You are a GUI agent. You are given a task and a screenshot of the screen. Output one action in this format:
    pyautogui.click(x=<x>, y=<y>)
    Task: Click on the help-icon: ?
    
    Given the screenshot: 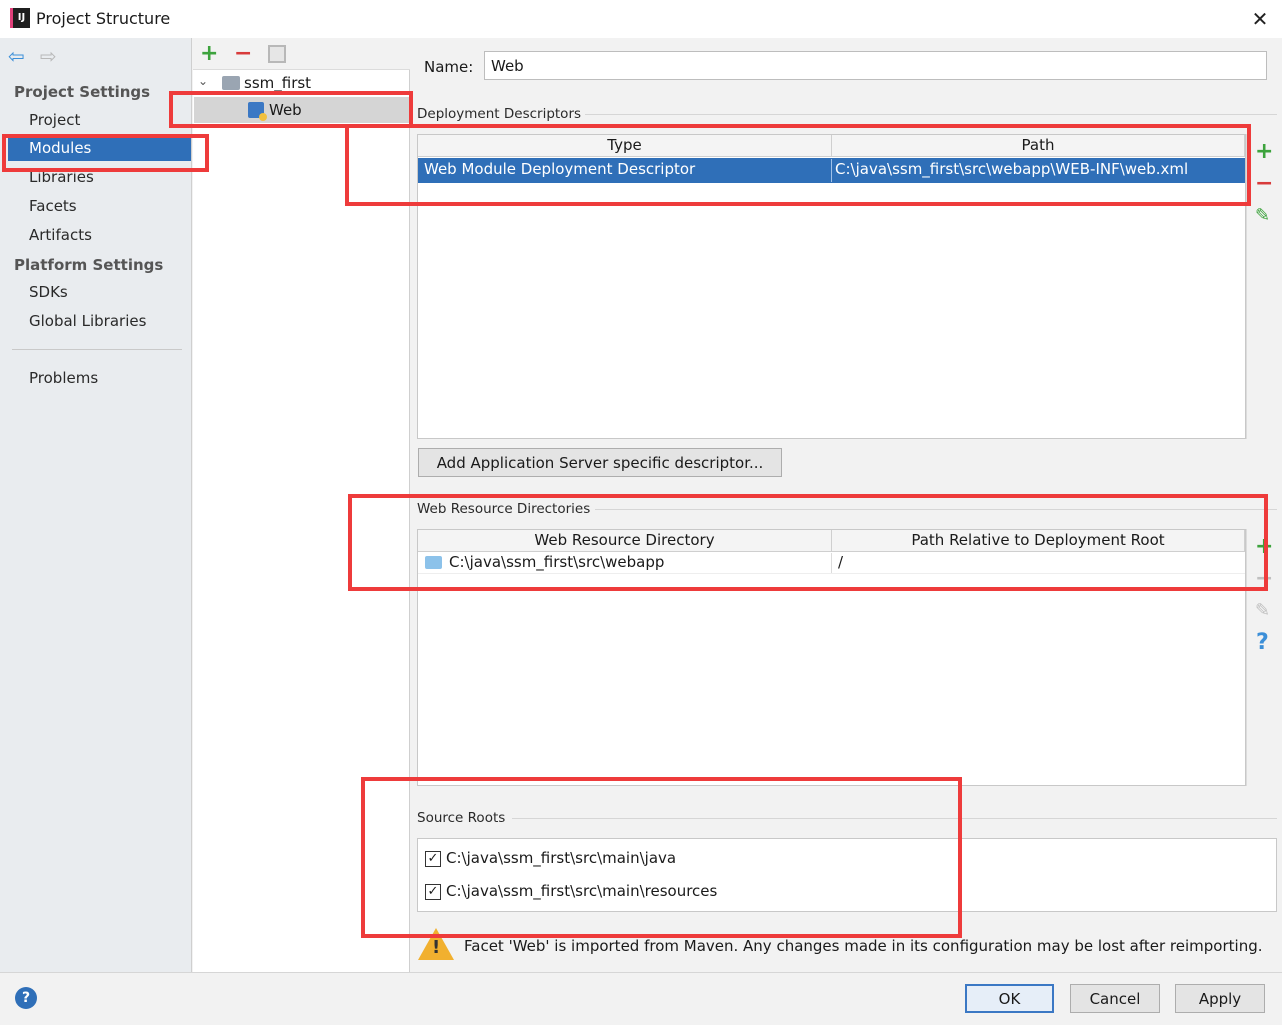 What is the action you would take?
    pyautogui.click(x=1262, y=643)
    